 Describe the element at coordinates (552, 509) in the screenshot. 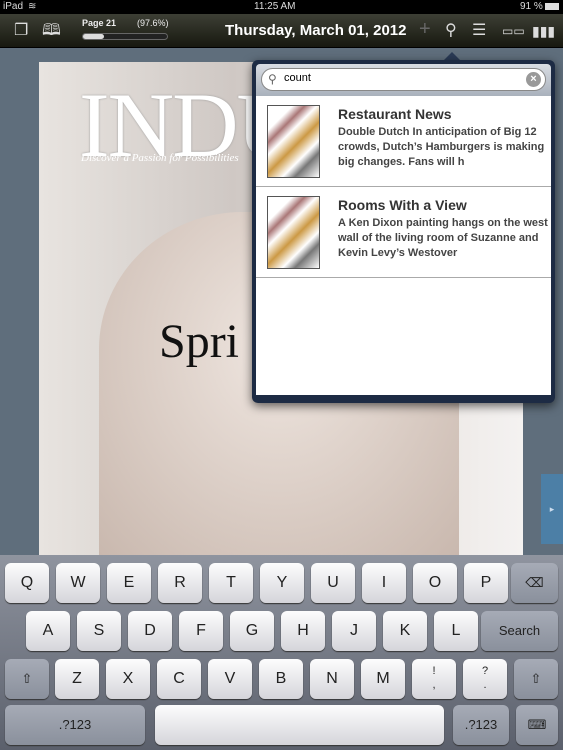

I see `next-page-tab: ▸` at that location.